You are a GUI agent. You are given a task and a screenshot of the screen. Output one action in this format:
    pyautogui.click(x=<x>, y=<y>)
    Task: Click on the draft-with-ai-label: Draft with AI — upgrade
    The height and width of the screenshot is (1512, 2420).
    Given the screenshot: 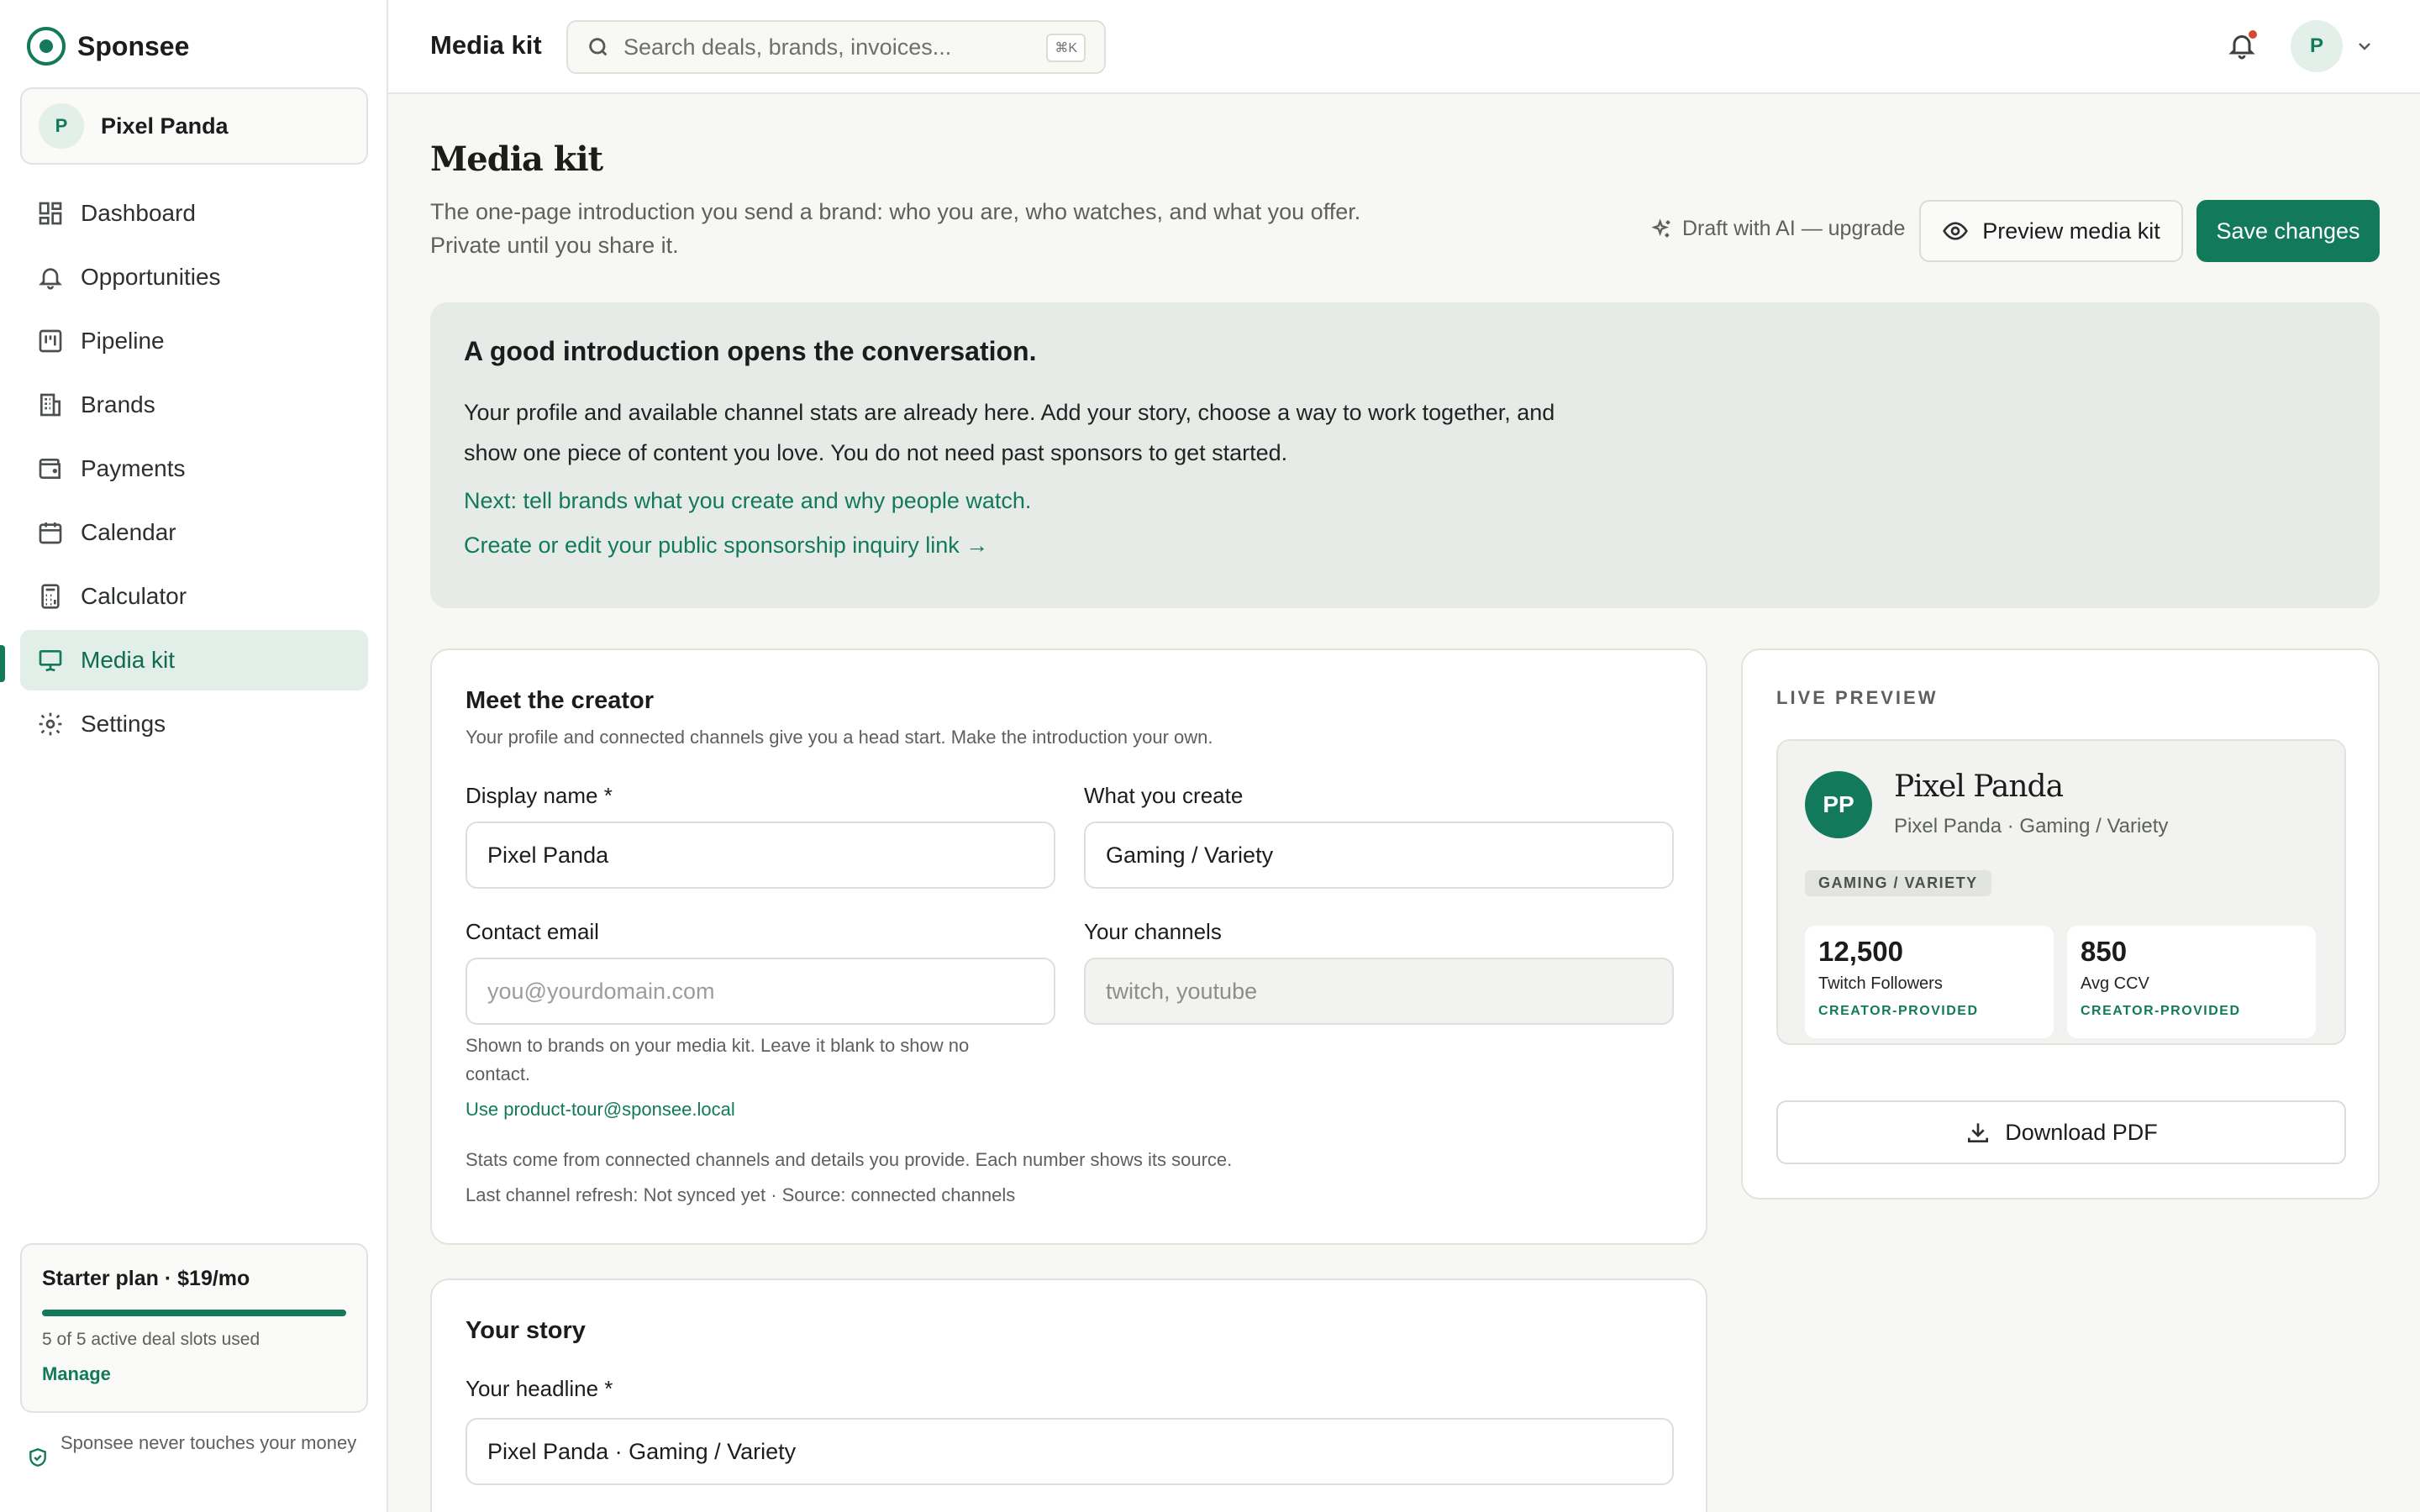 What is the action you would take?
    pyautogui.click(x=1794, y=228)
    